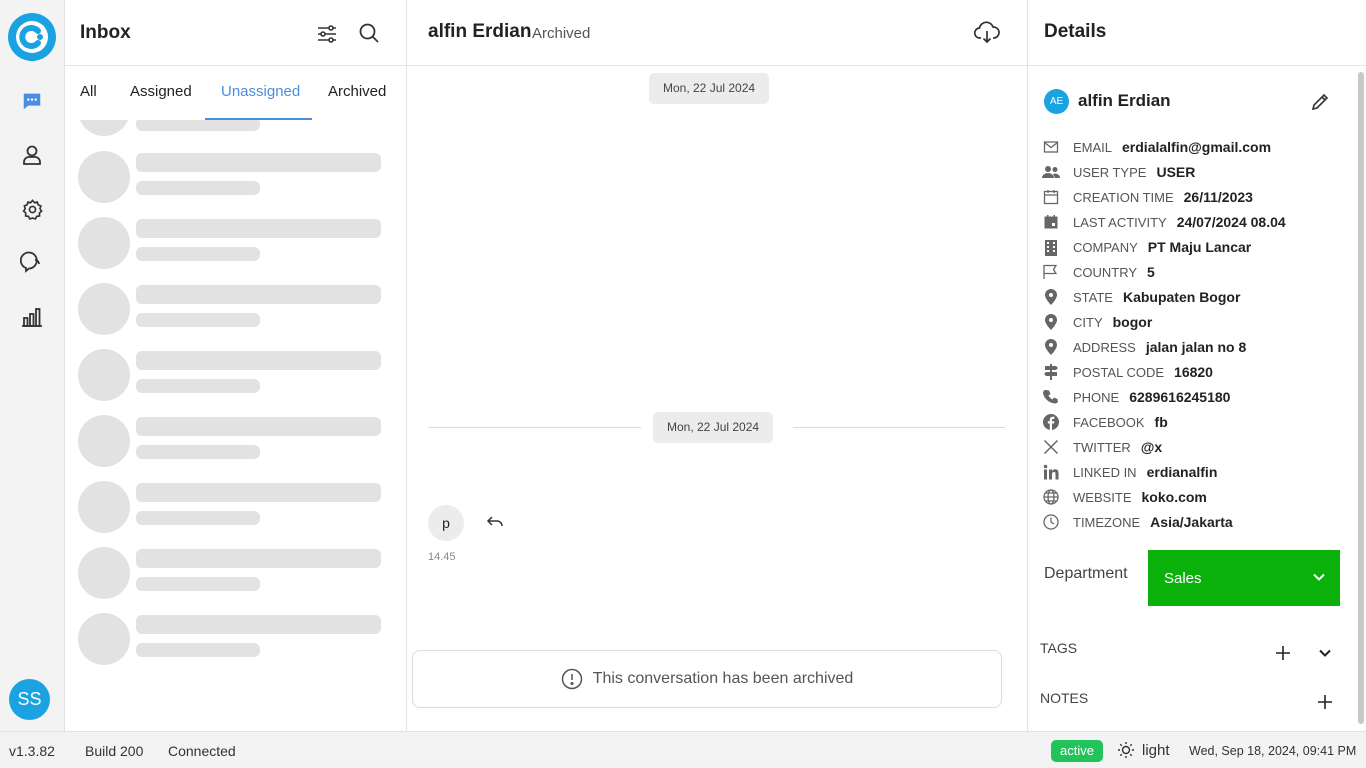 The height and width of the screenshot is (768, 1366). Describe the element at coordinates (1197, 33) in the screenshot. I see `details-header: Details` at that location.